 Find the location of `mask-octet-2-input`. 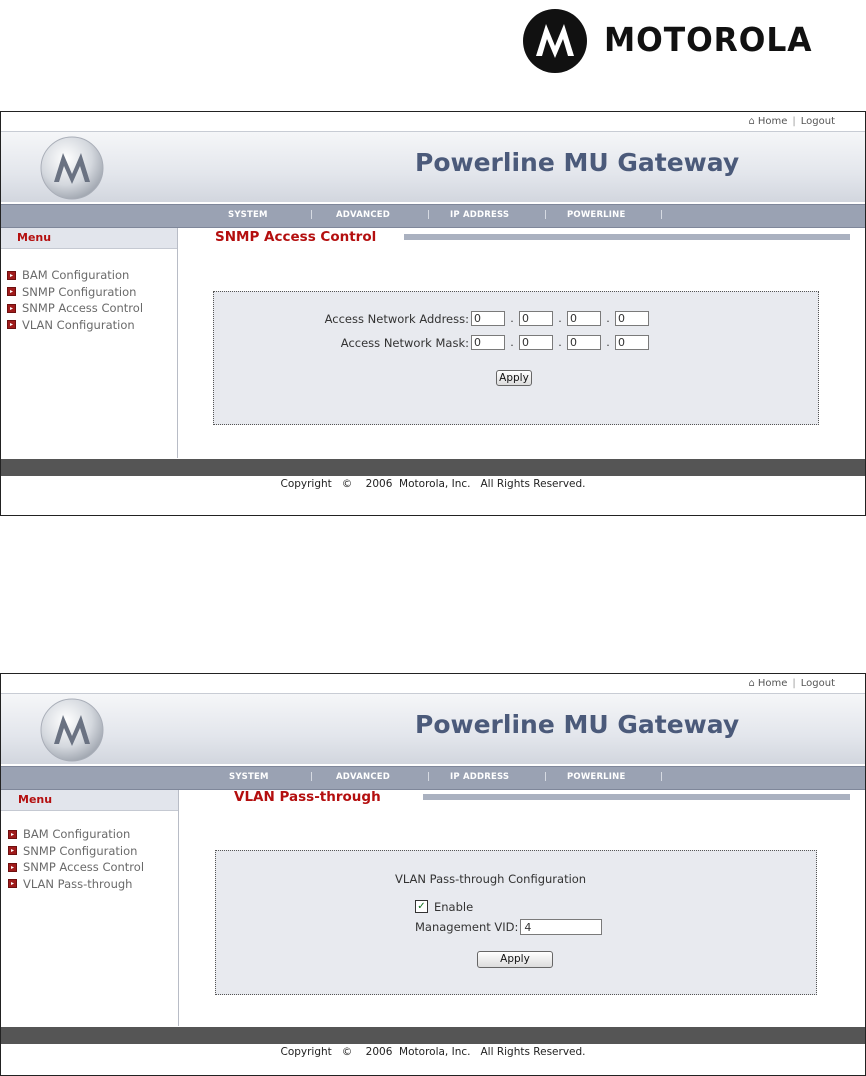

mask-octet-2-input is located at coordinates (536, 342).